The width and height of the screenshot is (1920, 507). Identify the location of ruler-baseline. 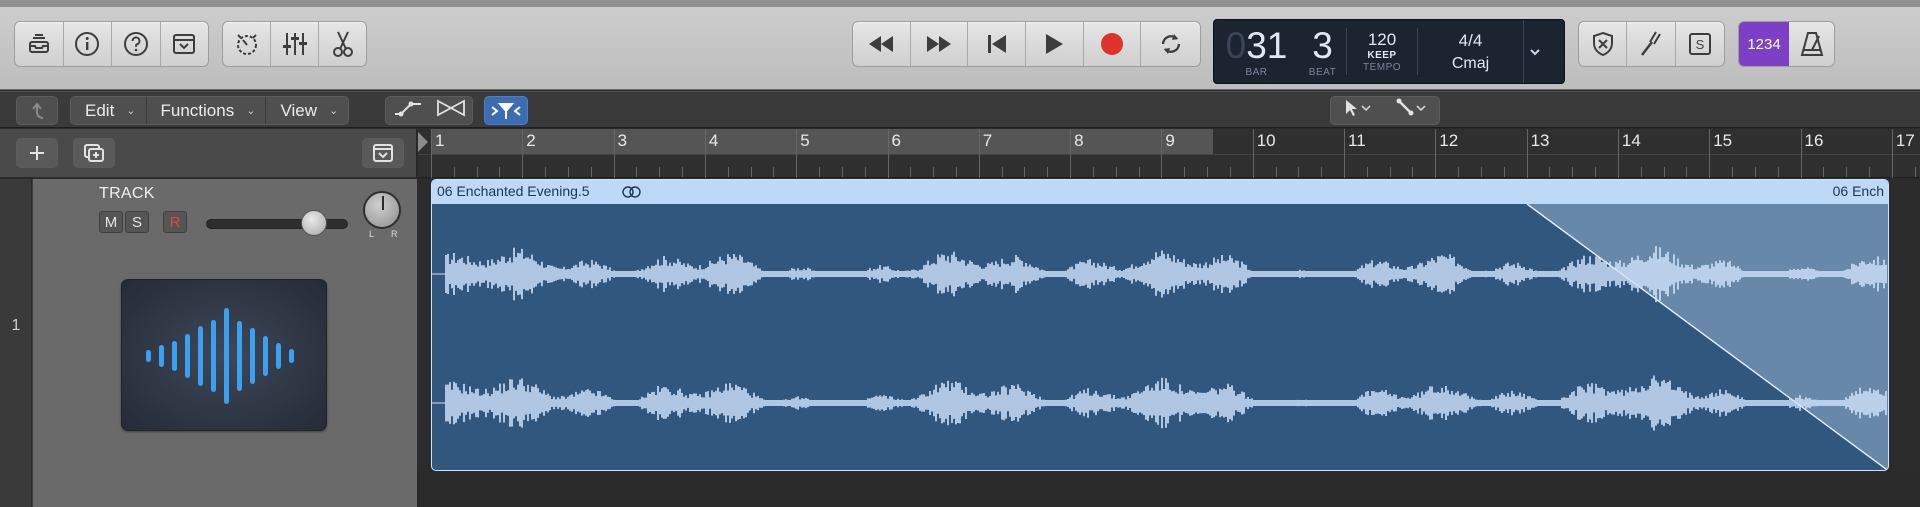
(1169, 154).